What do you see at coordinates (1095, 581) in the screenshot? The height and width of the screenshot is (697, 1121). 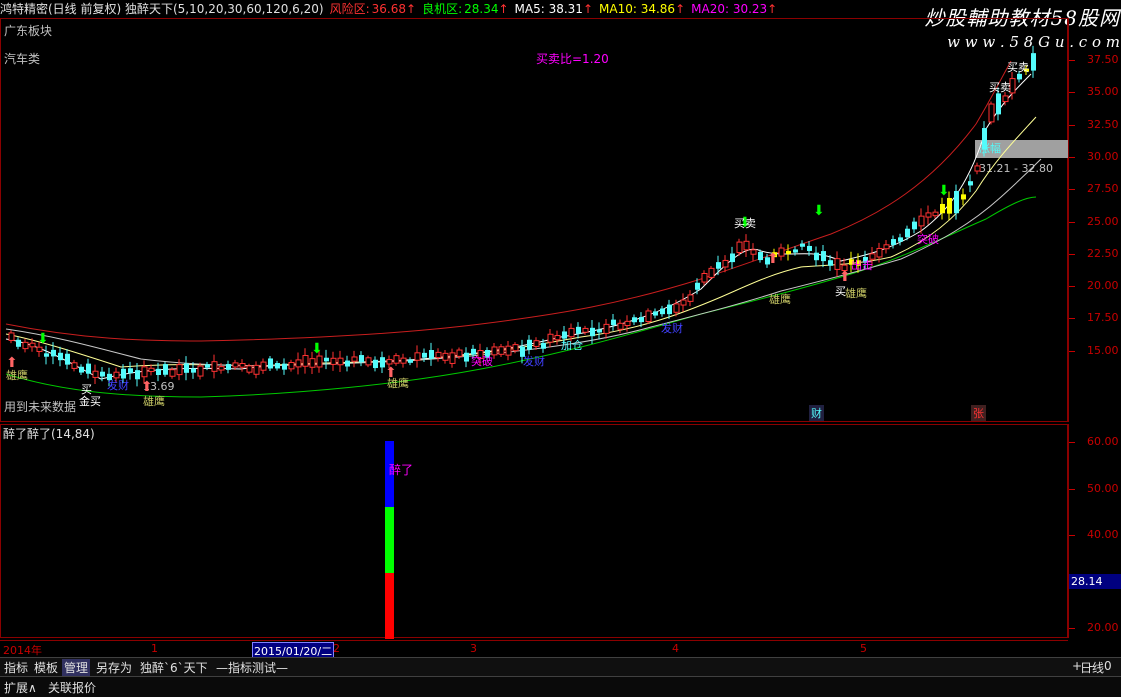 I see `indicator-current-value: 28.14` at bounding box center [1095, 581].